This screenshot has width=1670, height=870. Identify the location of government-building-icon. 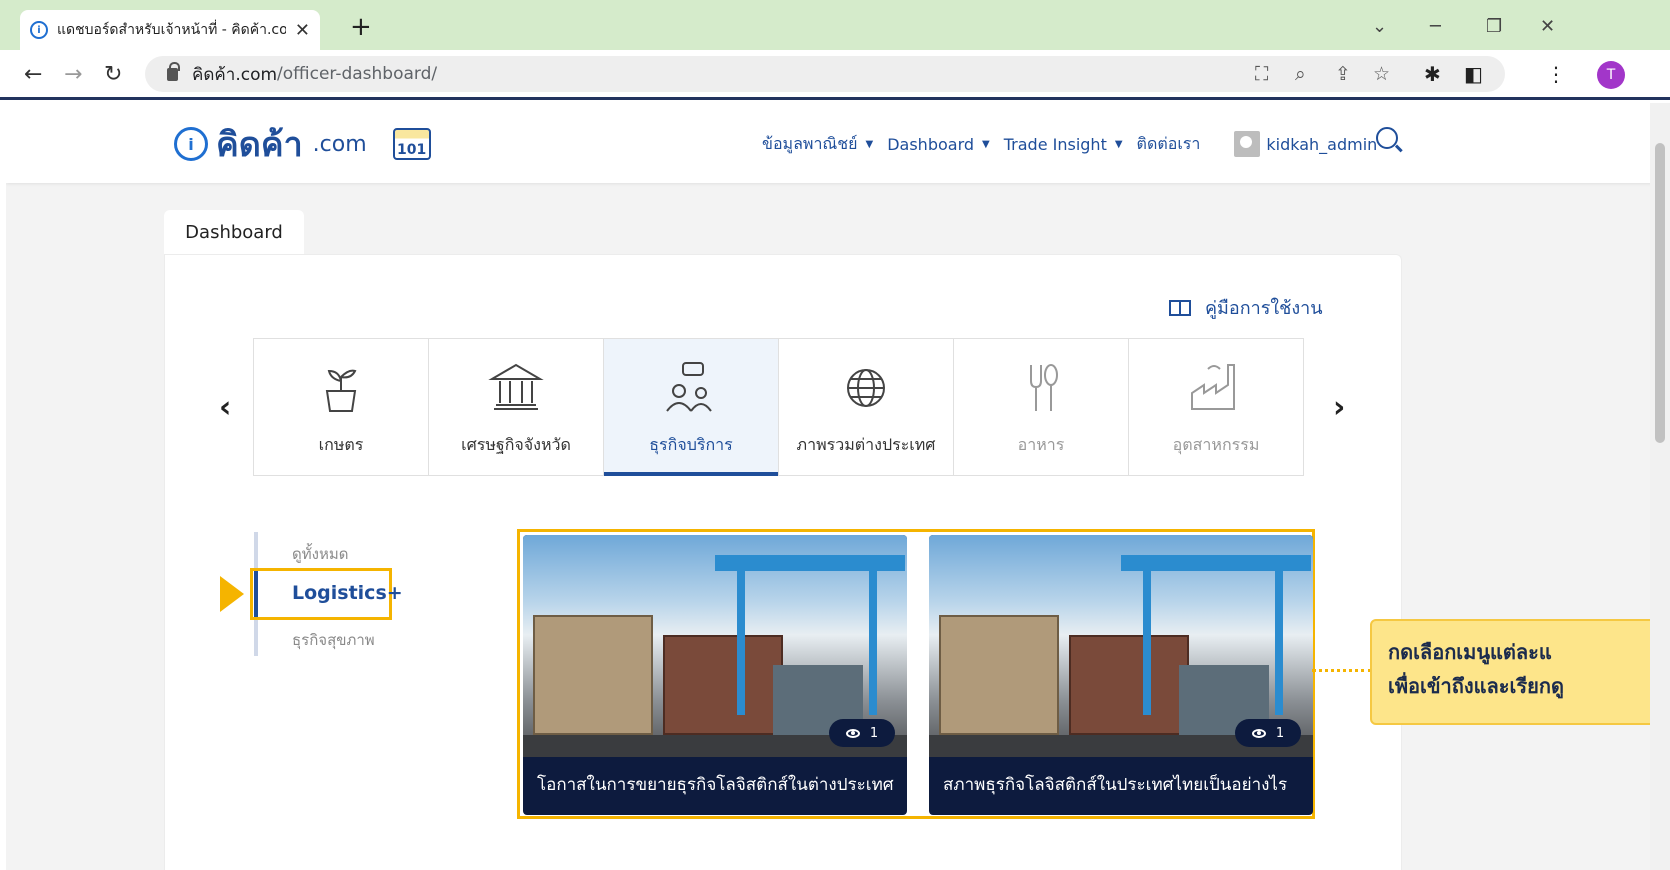
(516, 386).